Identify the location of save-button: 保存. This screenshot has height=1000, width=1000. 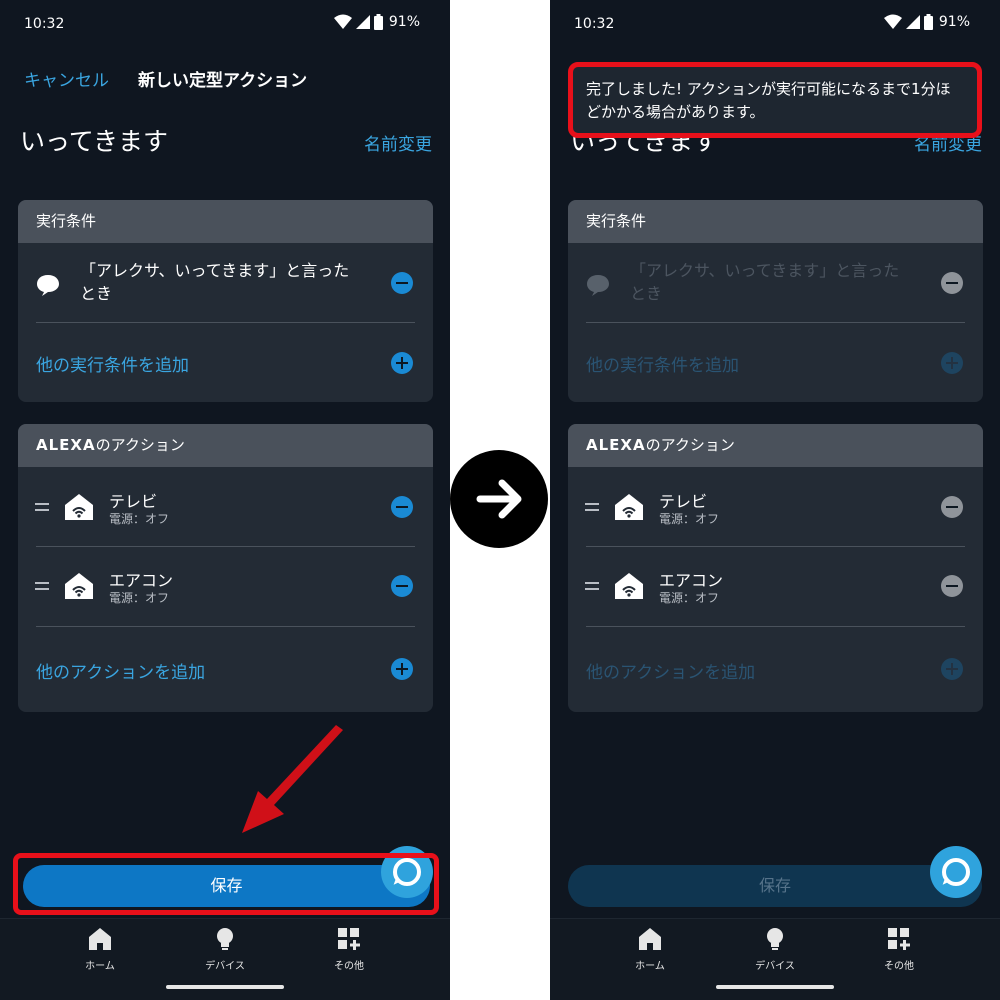
(775, 886).